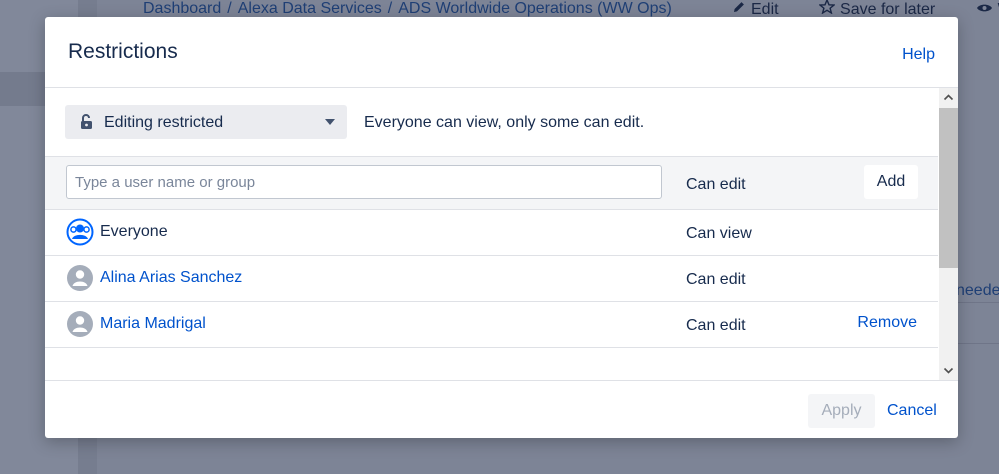  I want to click on add-permission-label: Can edit, so click(716, 184).